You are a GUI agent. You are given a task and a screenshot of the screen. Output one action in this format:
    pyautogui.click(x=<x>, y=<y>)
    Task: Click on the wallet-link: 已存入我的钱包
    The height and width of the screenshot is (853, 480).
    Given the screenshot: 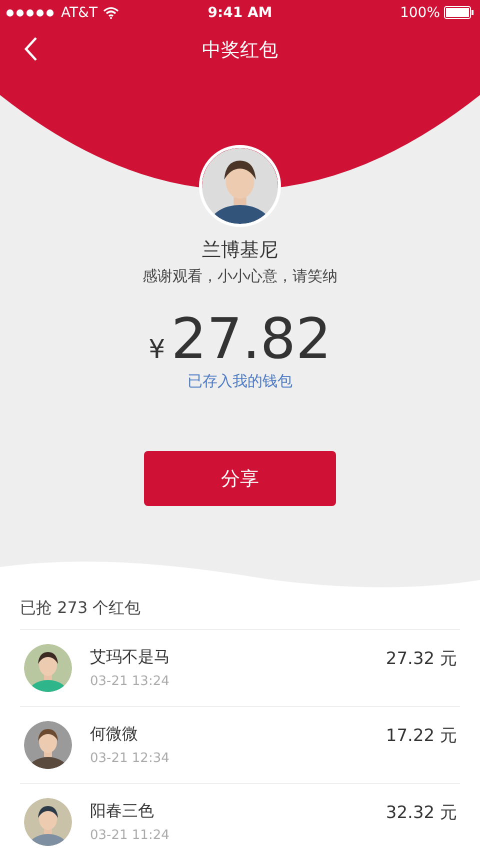 What is the action you would take?
    pyautogui.click(x=240, y=381)
    